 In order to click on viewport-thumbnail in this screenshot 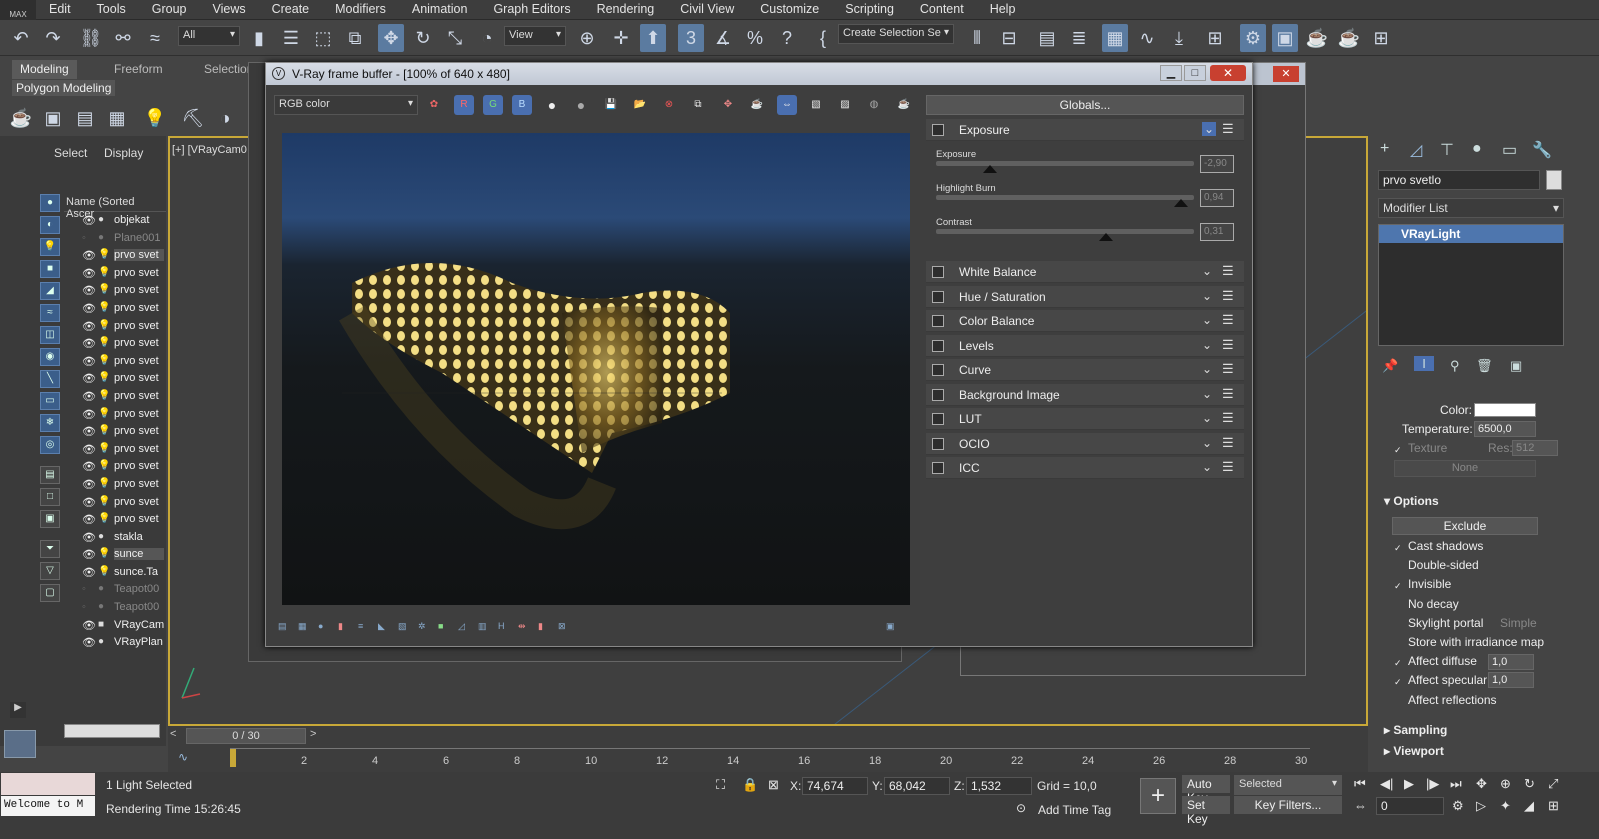, I will do `click(20, 744)`.